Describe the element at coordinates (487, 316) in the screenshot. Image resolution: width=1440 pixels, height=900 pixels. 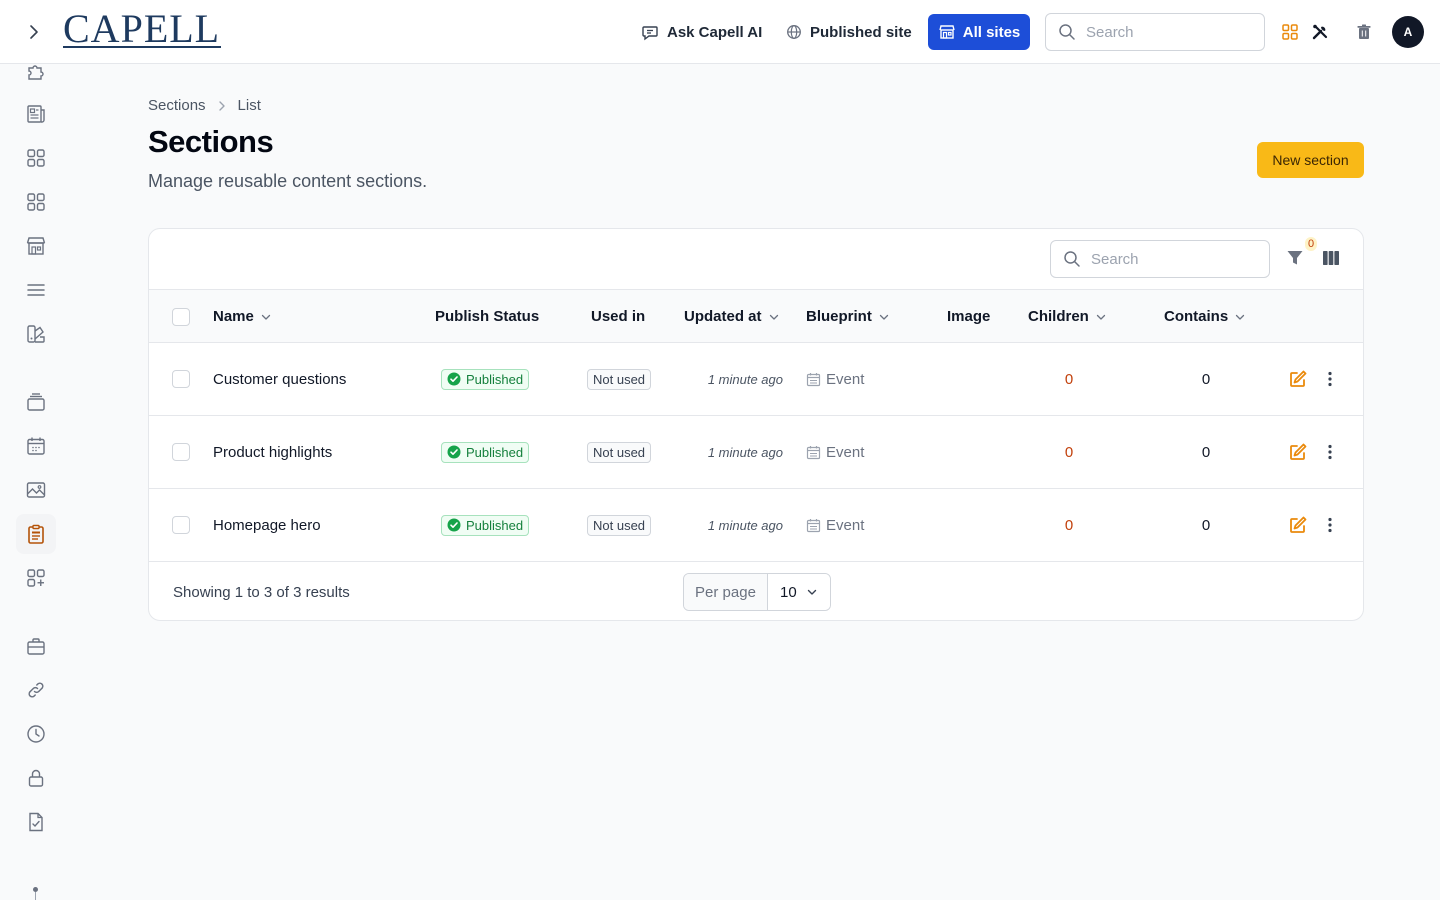
I see `column-header-publish-status: Publish Status` at that location.